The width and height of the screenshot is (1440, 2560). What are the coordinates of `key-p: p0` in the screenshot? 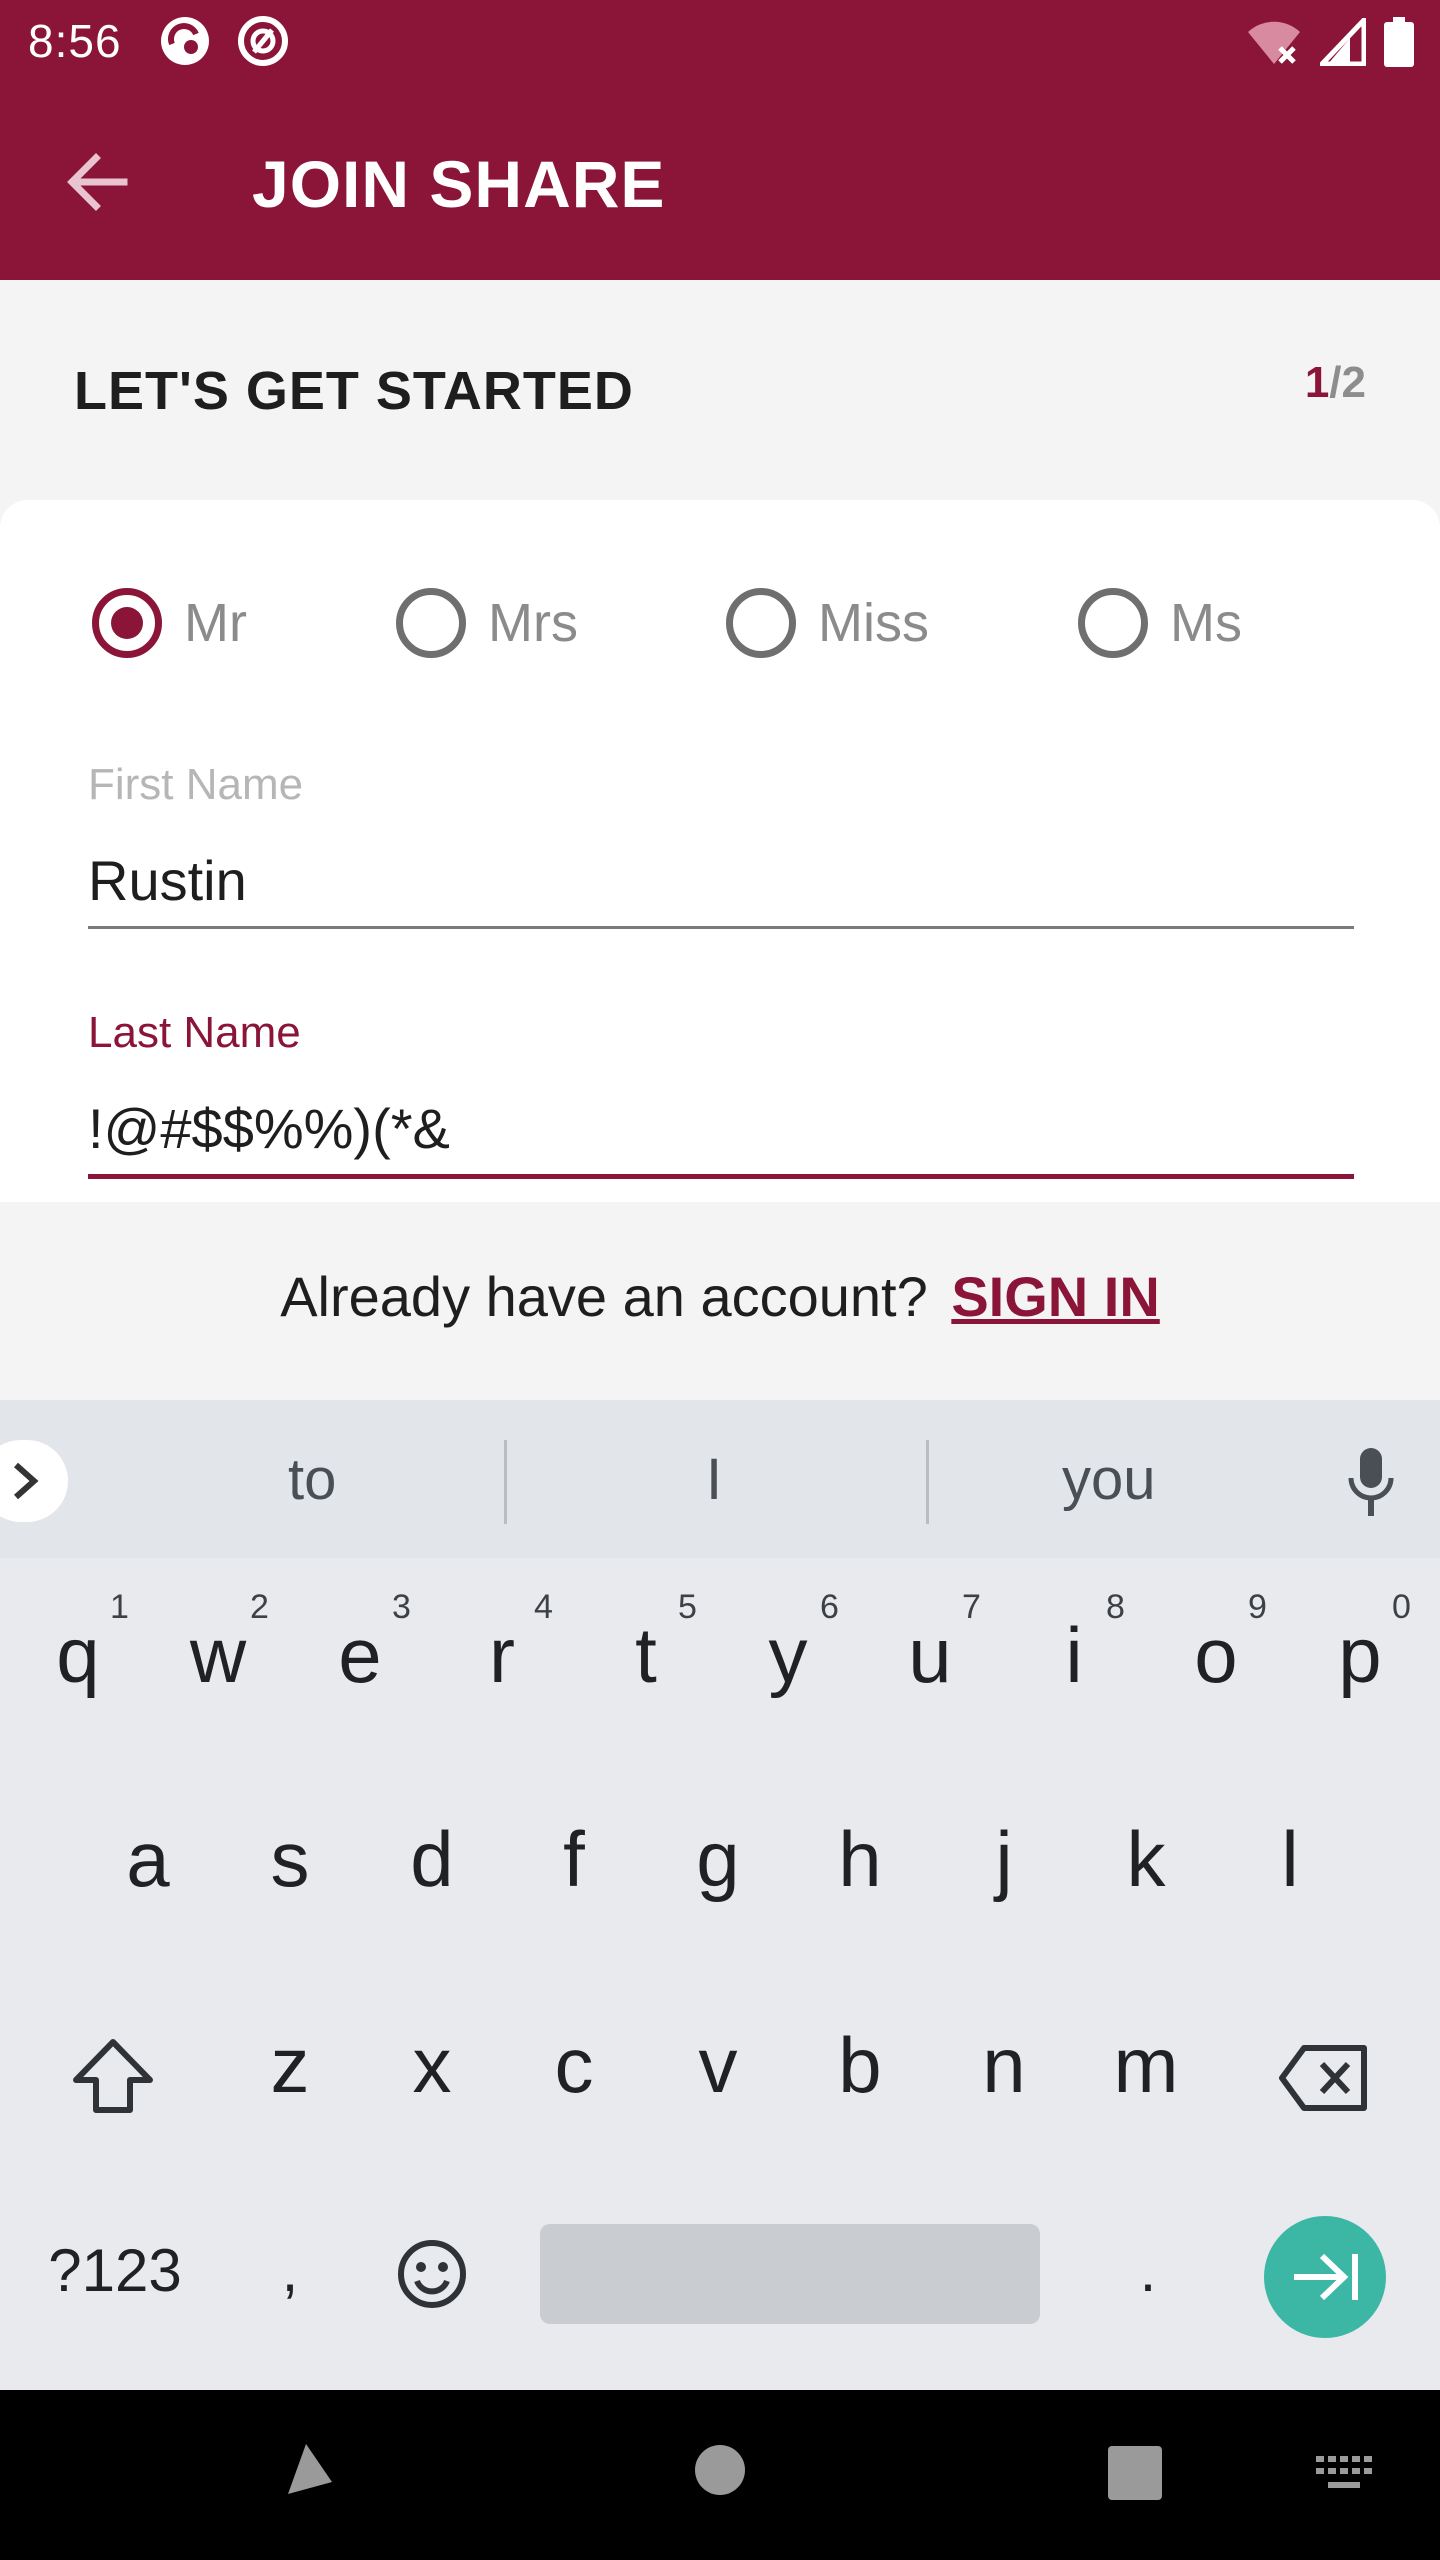 It's located at (1367, 1644).